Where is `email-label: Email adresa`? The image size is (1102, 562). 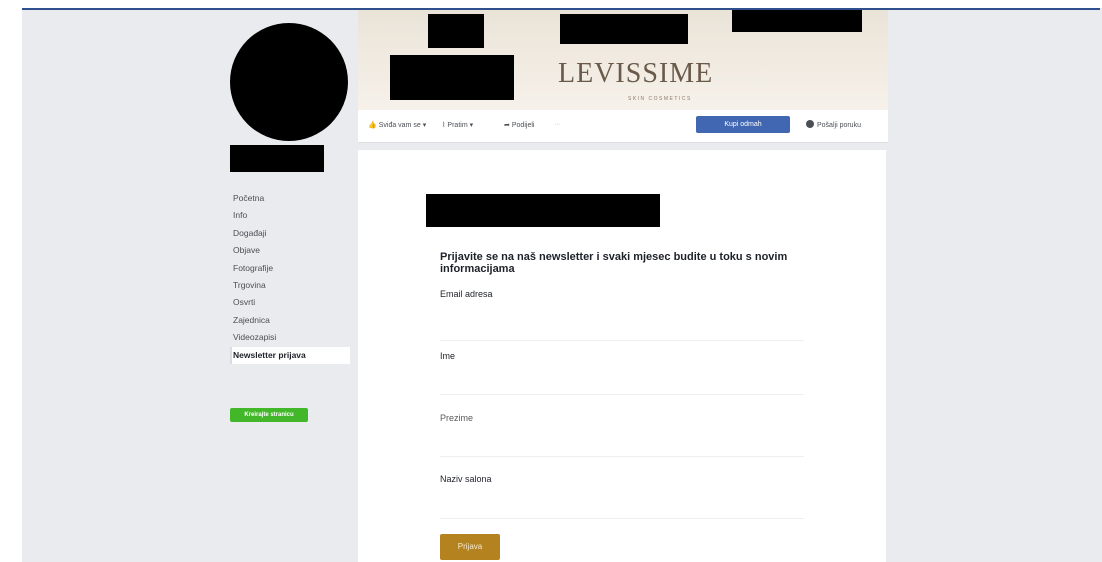 email-label: Email adresa is located at coordinates (466, 294).